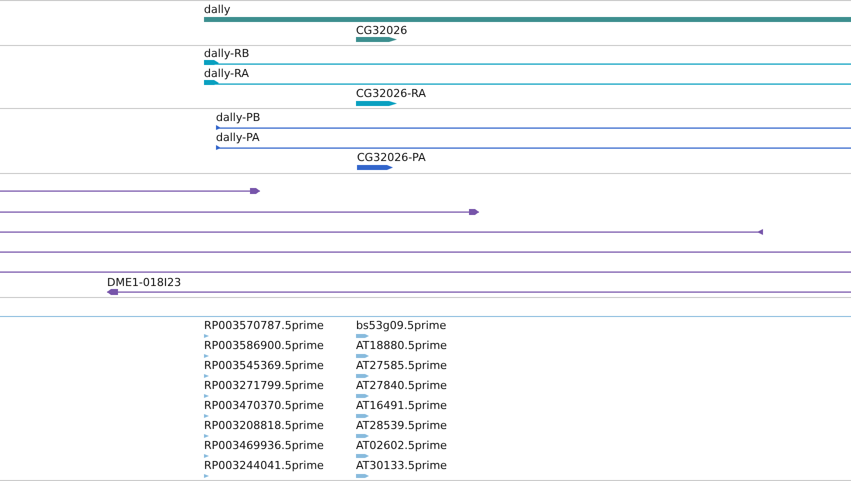 This screenshot has height=481, width=851. I want to click on feature-label: RP003271799.5prime, so click(264, 385).